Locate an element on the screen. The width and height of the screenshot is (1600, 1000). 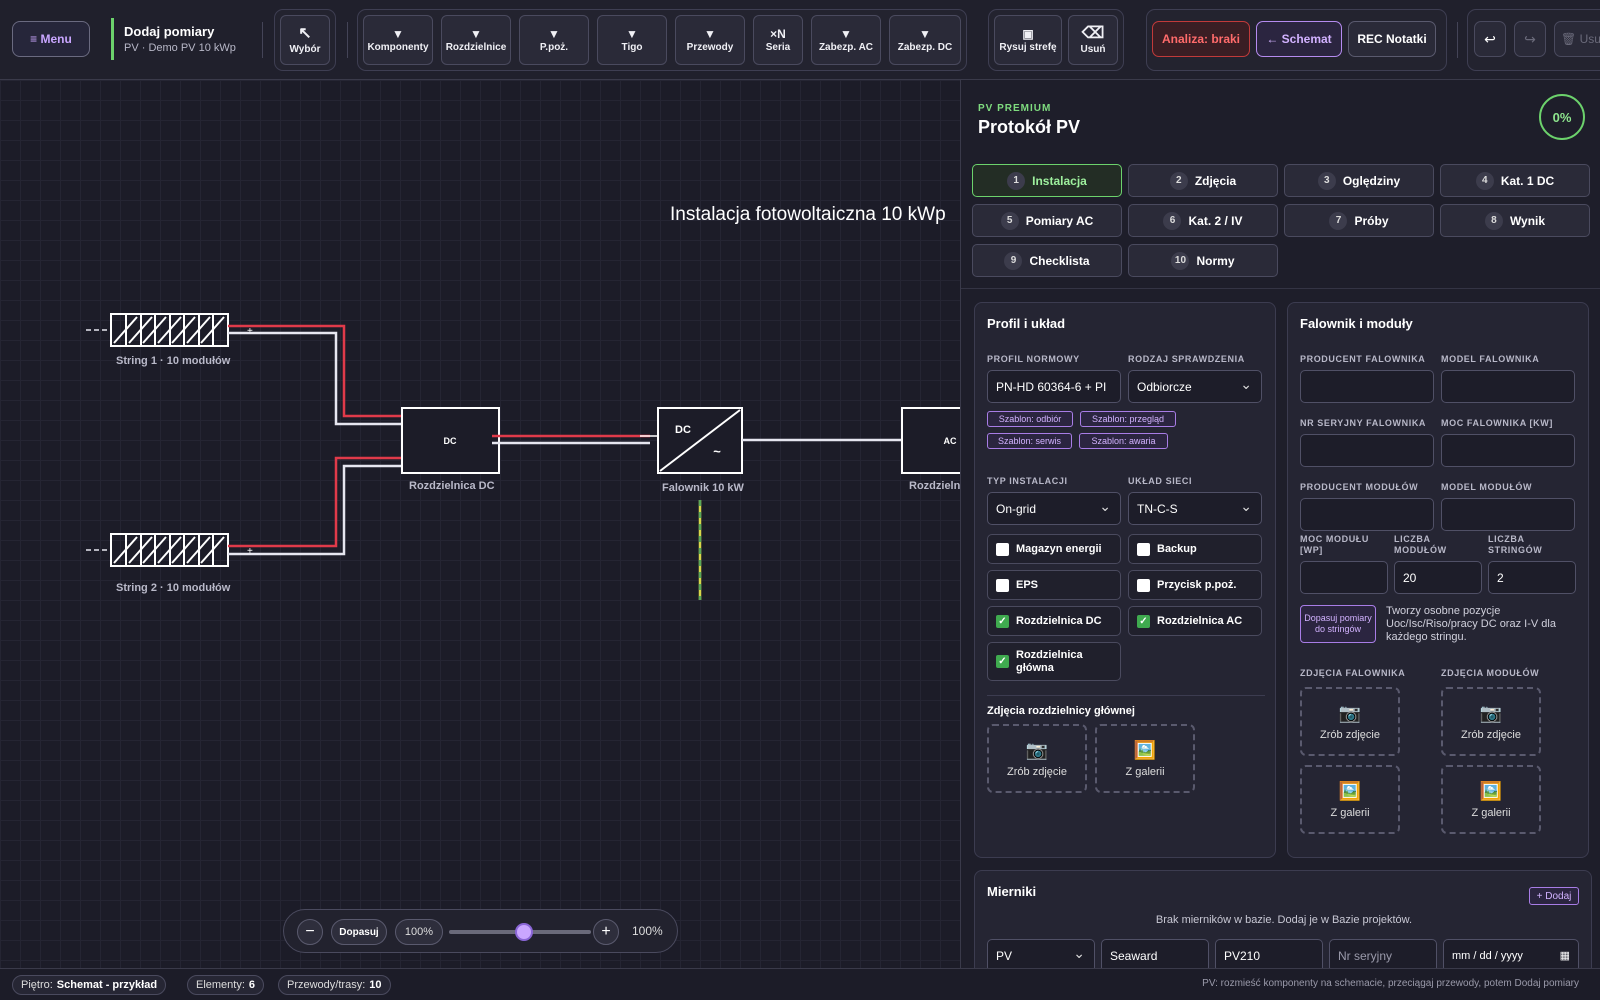
series-button: ×N Seria is located at coordinates (778, 40).